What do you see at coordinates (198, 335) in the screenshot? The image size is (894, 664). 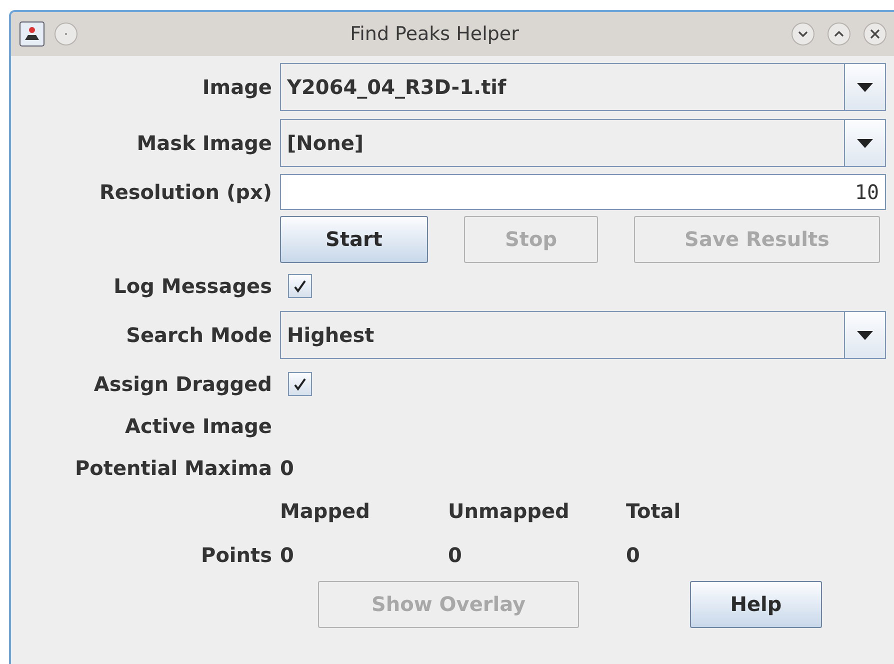 I see `field-label: Search Mode` at bounding box center [198, 335].